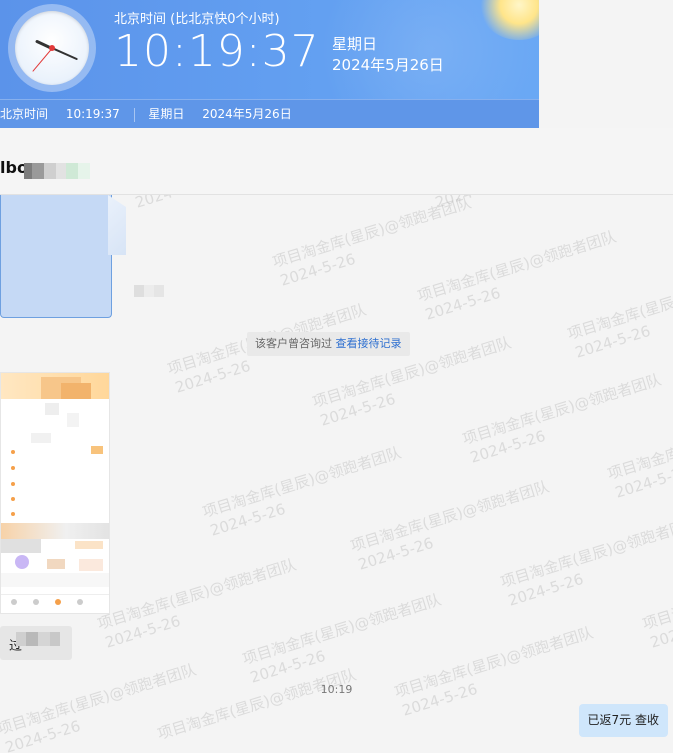 The height and width of the screenshot is (753, 673). What do you see at coordinates (217, 51) in the screenshot?
I see `digital-time: 10:19:37` at bounding box center [217, 51].